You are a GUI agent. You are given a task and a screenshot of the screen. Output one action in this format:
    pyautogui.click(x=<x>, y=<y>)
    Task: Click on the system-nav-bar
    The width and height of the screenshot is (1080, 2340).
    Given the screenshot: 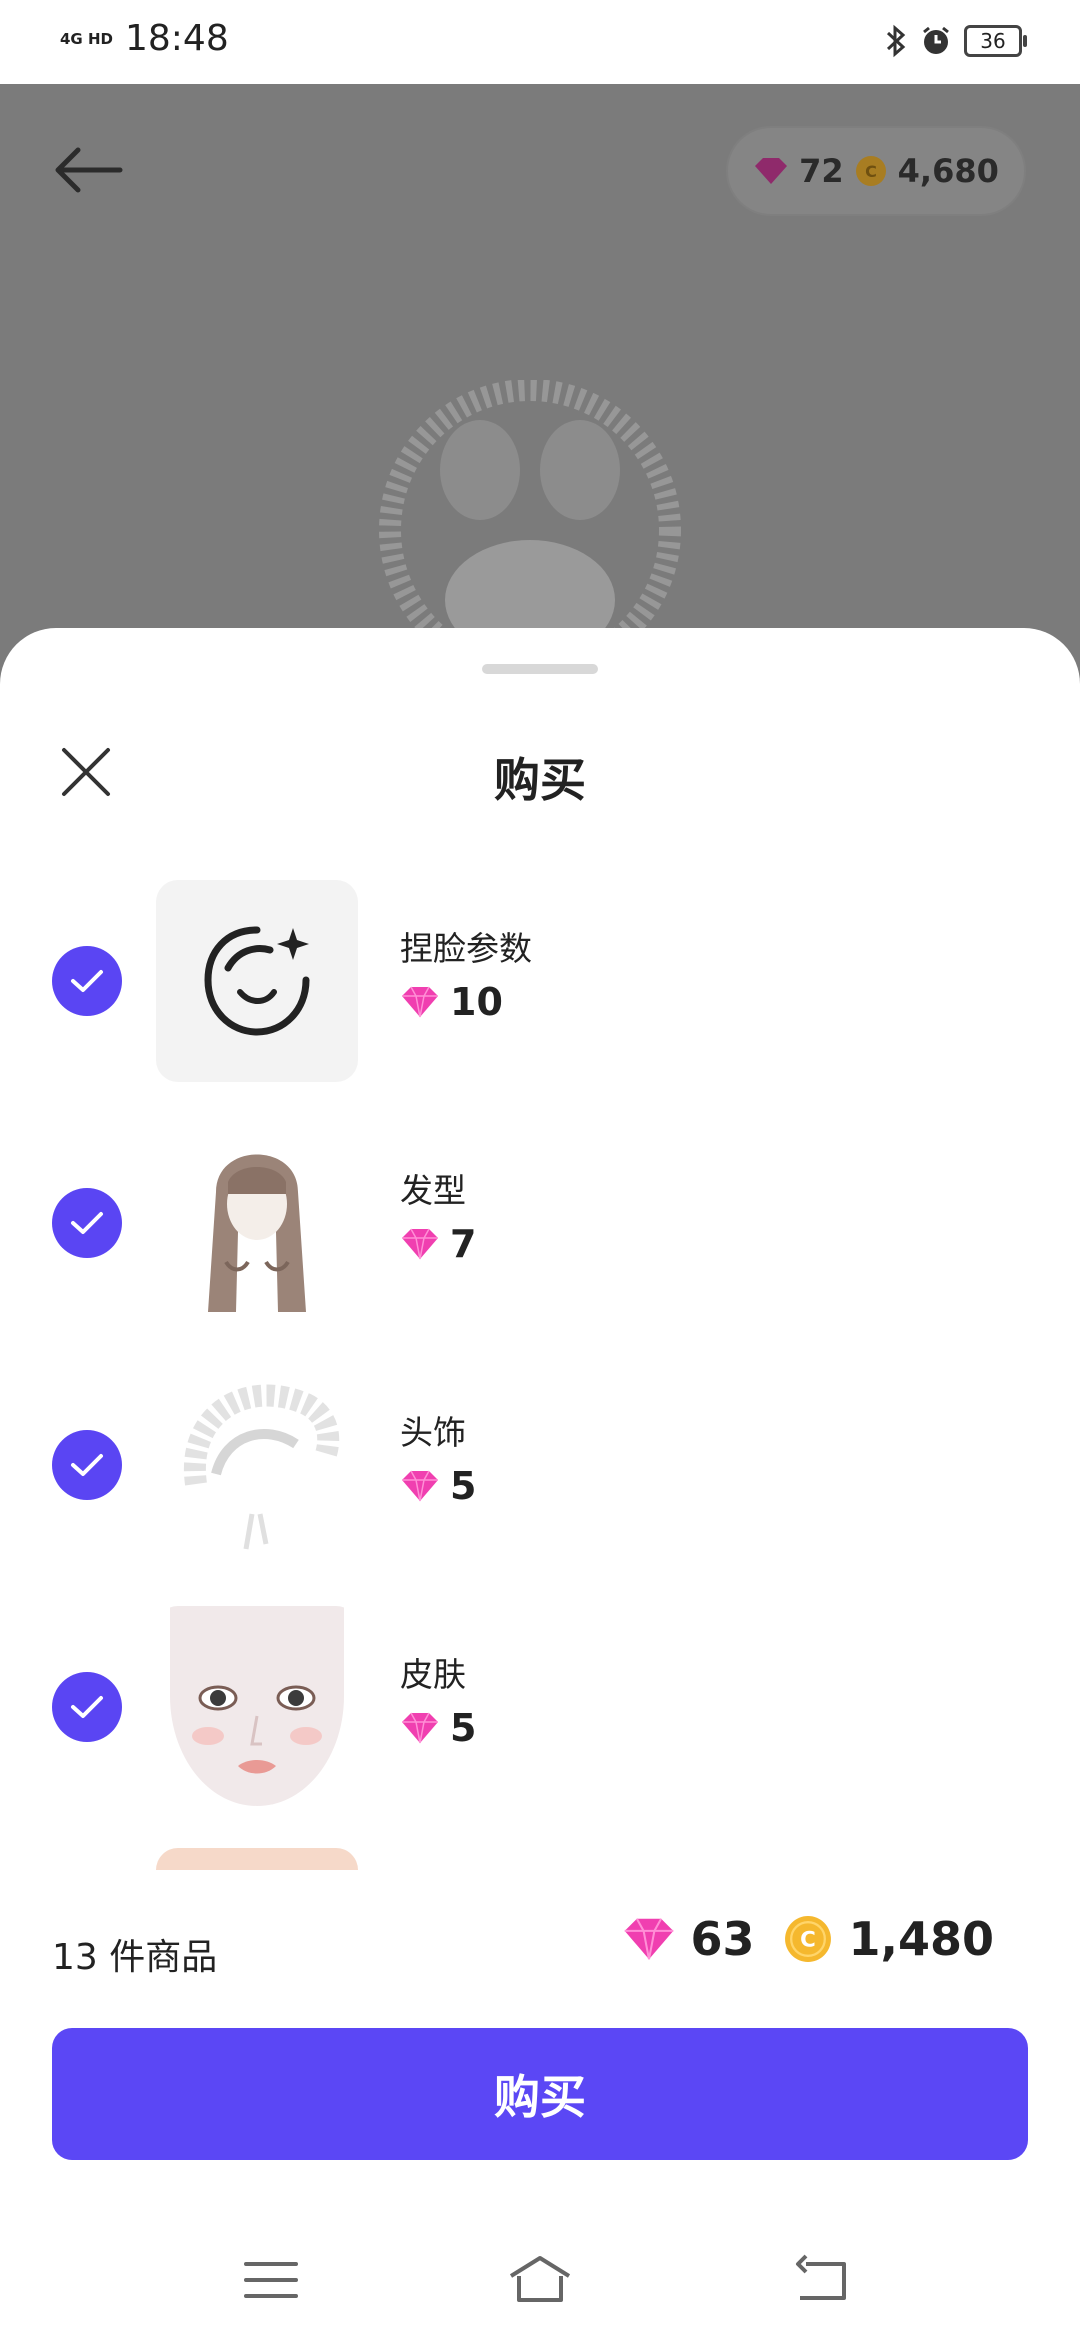 What is the action you would take?
    pyautogui.click(x=540, y=2280)
    